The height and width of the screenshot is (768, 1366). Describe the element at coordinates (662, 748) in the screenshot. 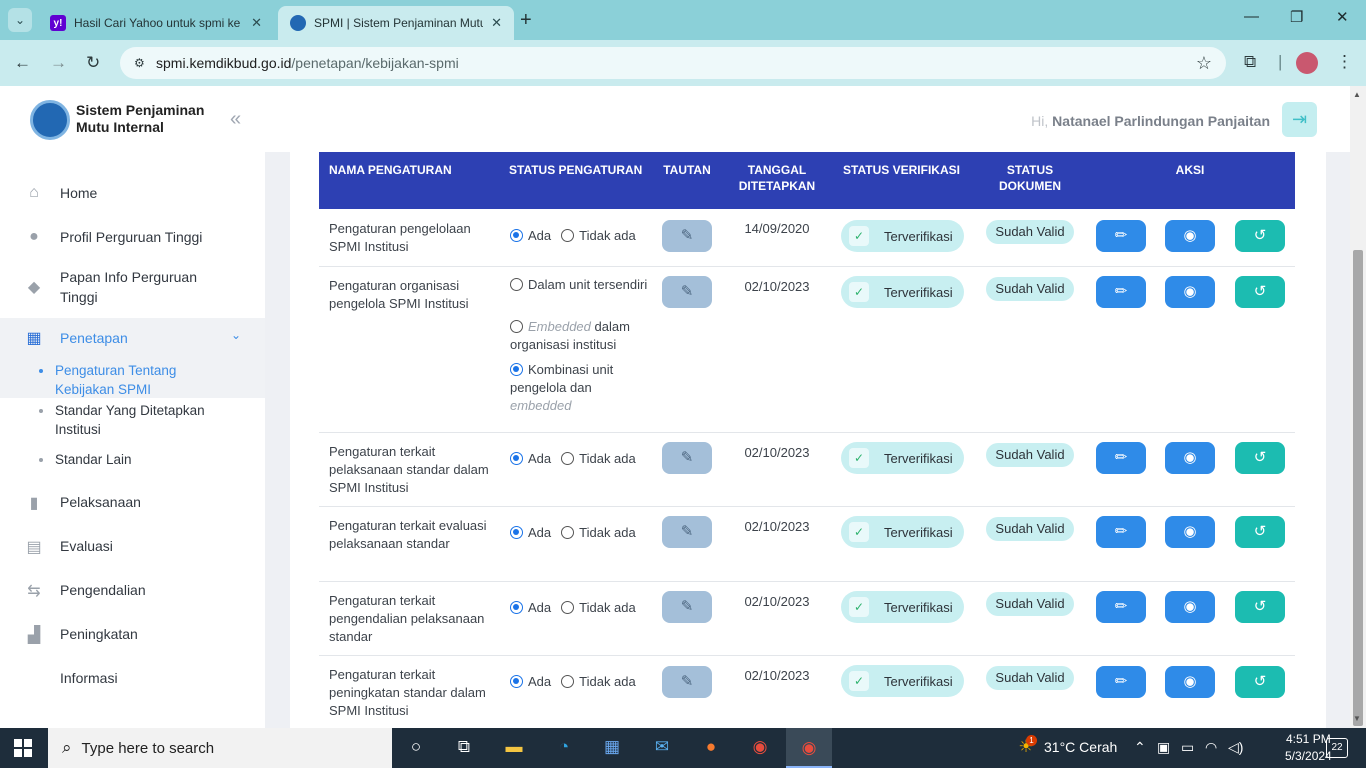

I see `mail-icon: ✉` at that location.